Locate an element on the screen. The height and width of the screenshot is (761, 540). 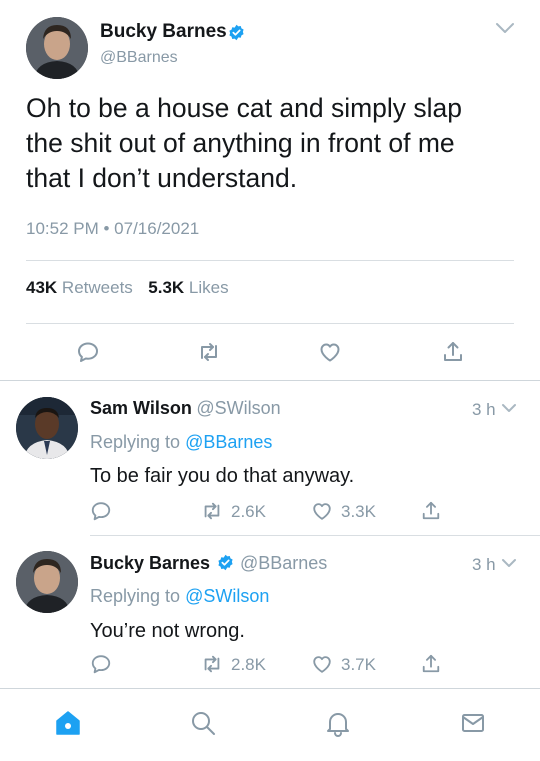
home-icon is located at coordinates (68, 723).